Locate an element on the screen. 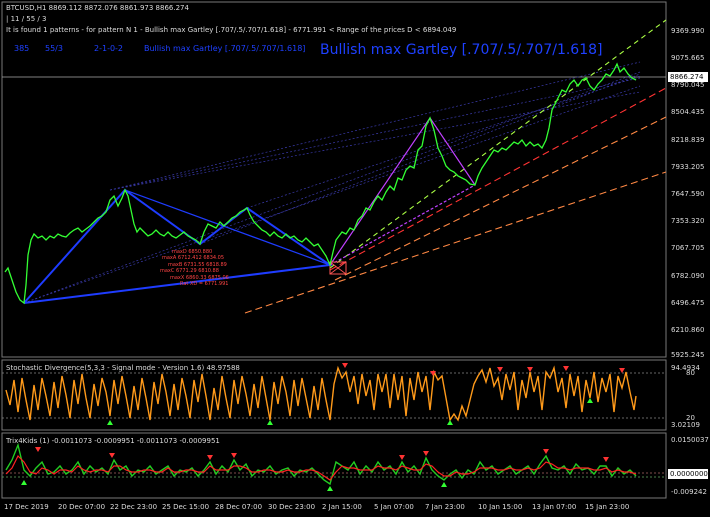 The height and width of the screenshot is (517, 710). trix-tick: -0.009242 is located at coordinates (689, 492).